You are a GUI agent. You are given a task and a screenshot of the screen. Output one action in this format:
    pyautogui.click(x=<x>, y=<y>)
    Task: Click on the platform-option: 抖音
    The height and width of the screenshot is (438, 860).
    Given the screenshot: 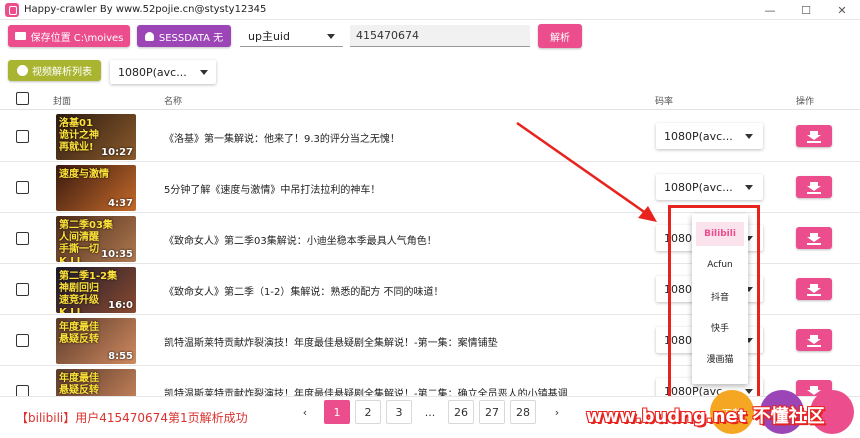 What is the action you would take?
    pyautogui.click(x=720, y=296)
    